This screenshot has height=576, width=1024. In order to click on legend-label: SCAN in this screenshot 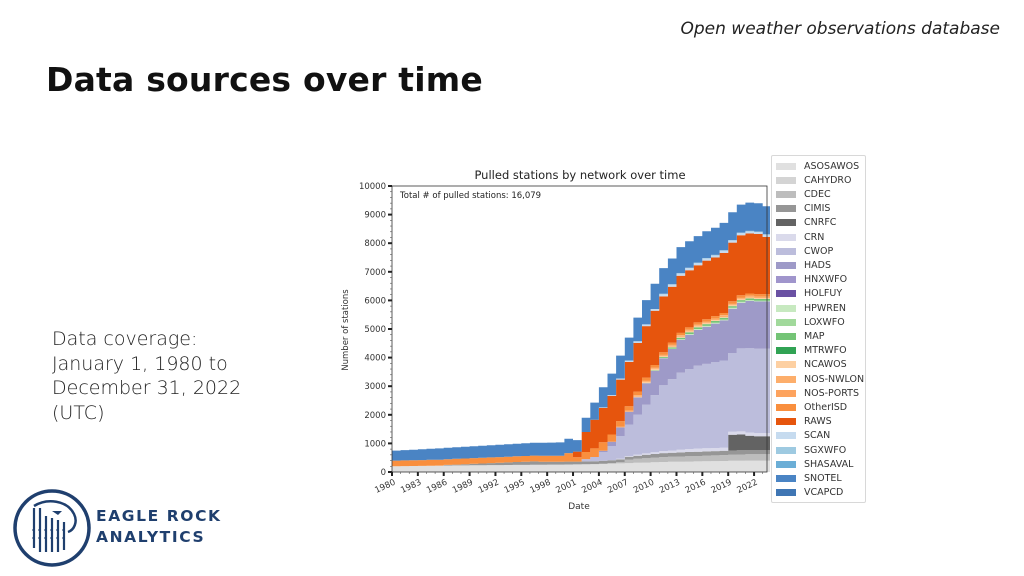, I will do `click(817, 436)`.